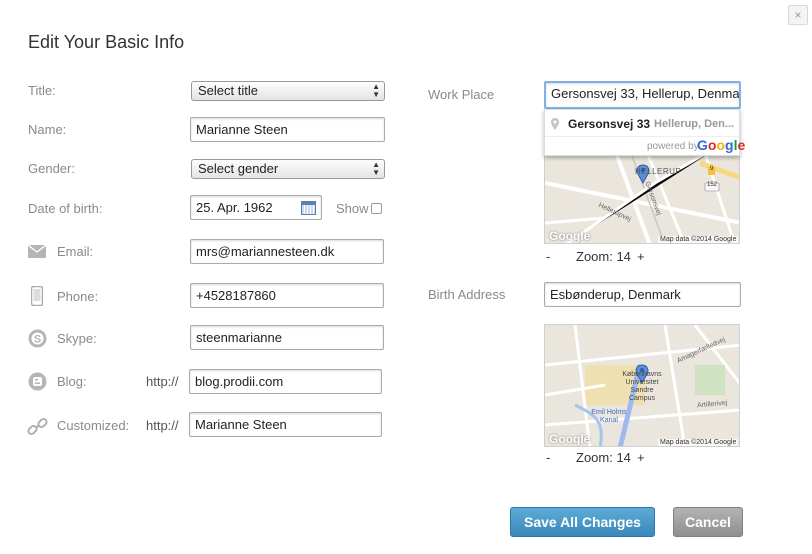 This screenshot has height=554, width=812. What do you see at coordinates (555, 124) in the screenshot?
I see `location-pin-icon` at bounding box center [555, 124].